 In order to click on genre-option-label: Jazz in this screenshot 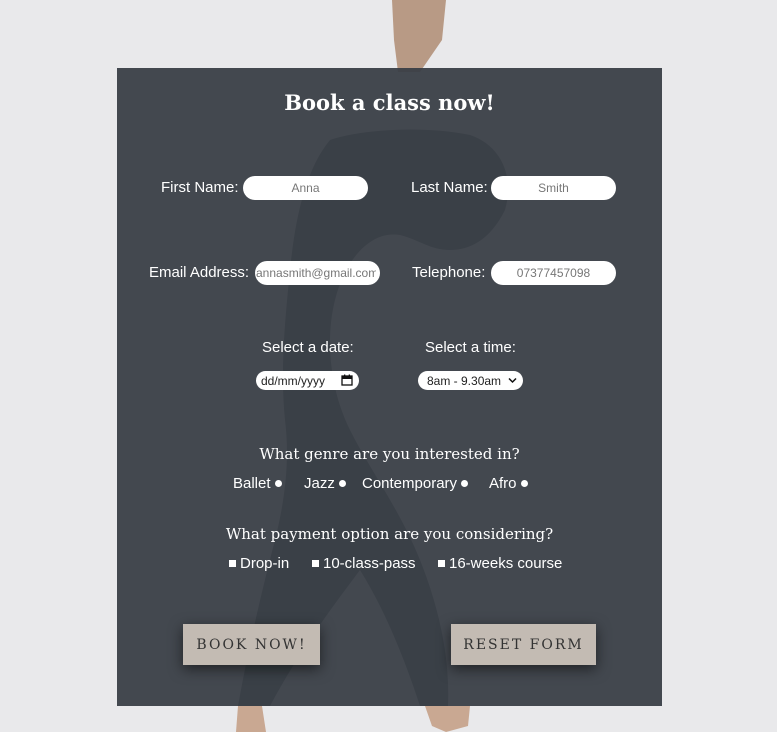, I will do `click(319, 483)`.